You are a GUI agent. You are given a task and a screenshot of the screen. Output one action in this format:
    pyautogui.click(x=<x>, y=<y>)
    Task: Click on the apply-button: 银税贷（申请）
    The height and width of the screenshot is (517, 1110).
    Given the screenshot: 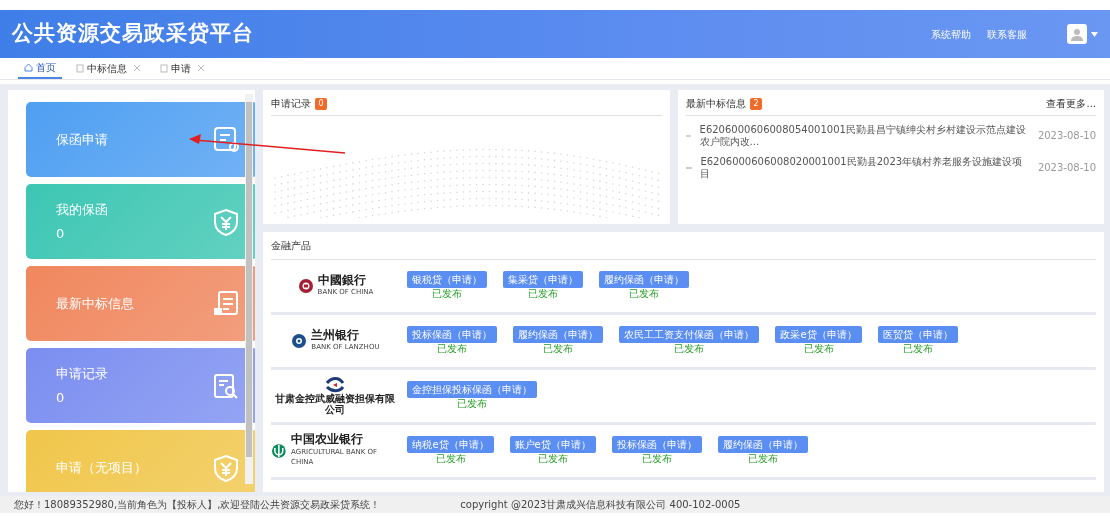 What is the action you would take?
    pyautogui.click(x=447, y=279)
    